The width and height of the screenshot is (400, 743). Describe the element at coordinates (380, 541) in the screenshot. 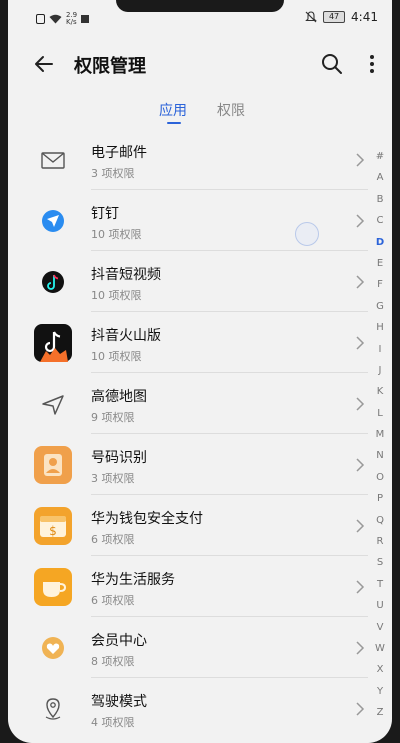

I see `index-letter: R` at that location.